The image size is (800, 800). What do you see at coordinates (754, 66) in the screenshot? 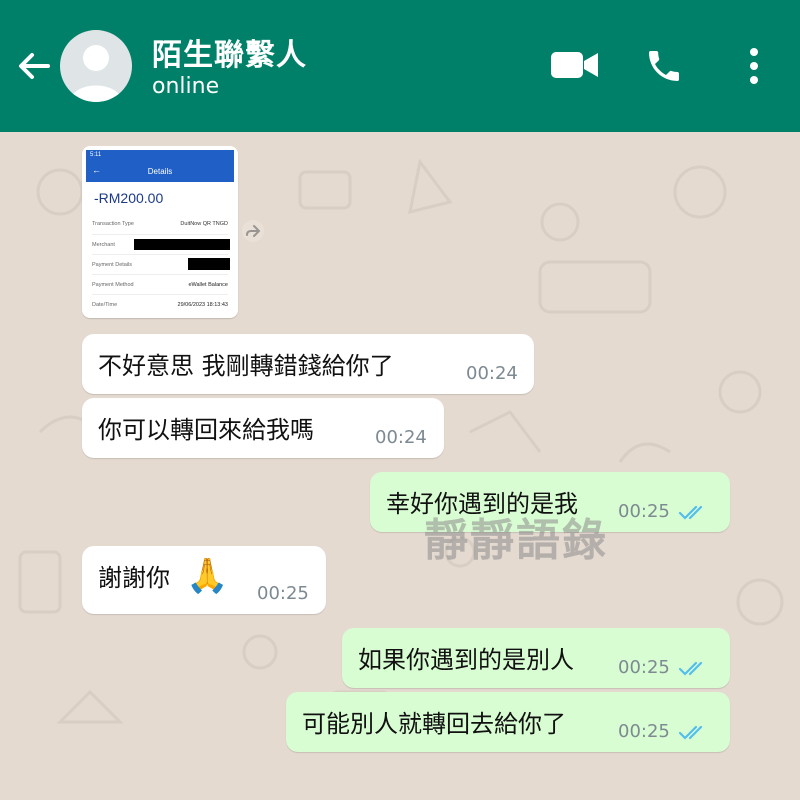
I see `more-options-icon` at bounding box center [754, 66].